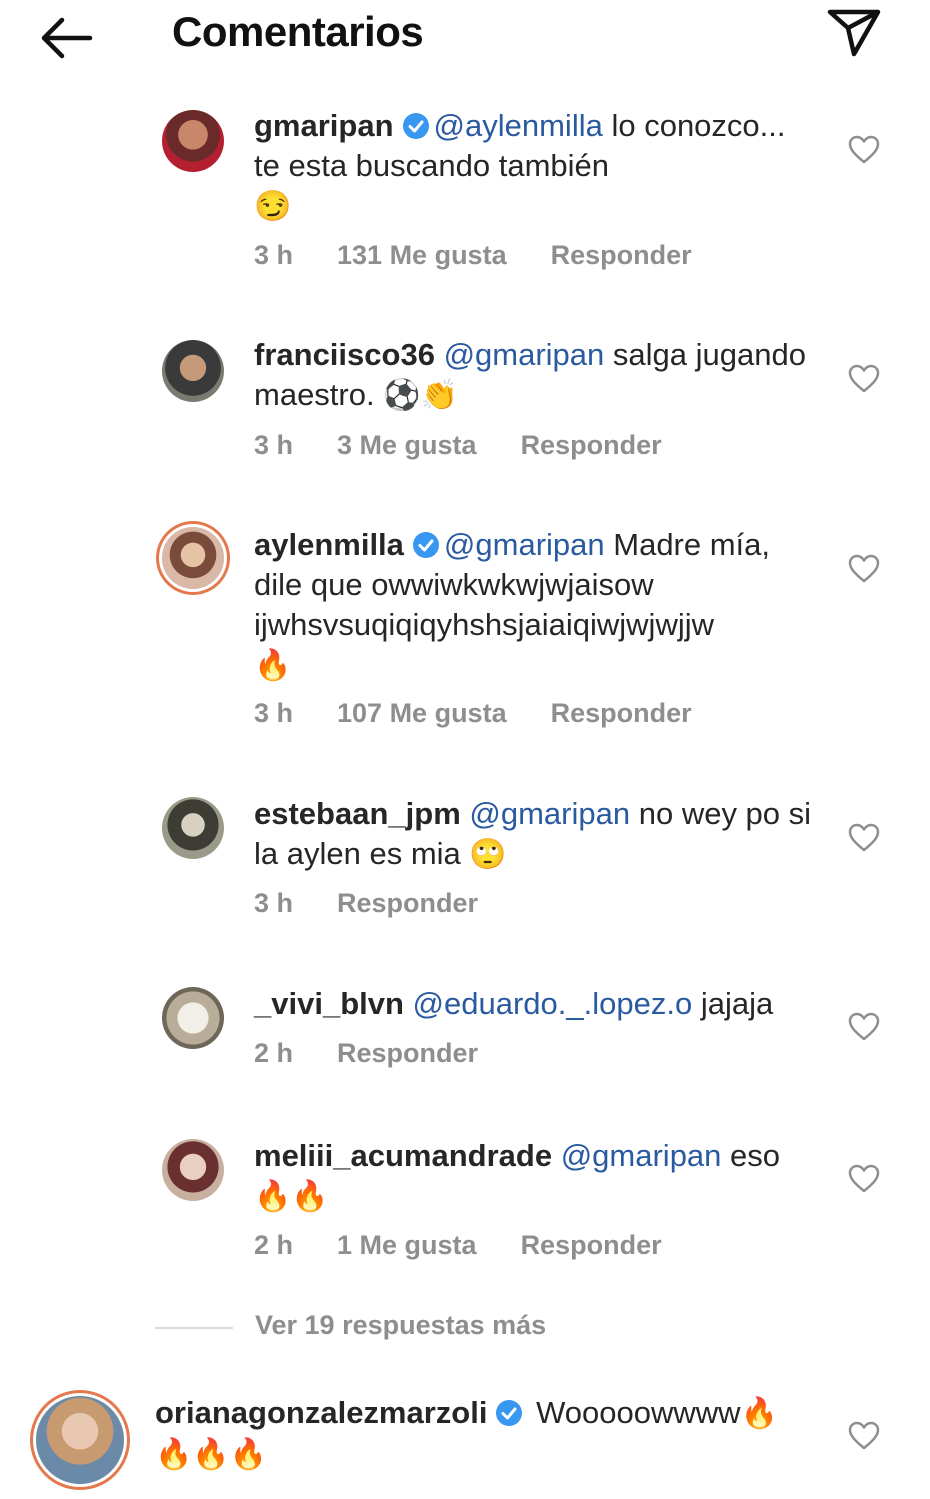 Image resolution: width=930 pixels, height=1499 pixels. I want to click on arrow-left-icon, so click(66, 38).